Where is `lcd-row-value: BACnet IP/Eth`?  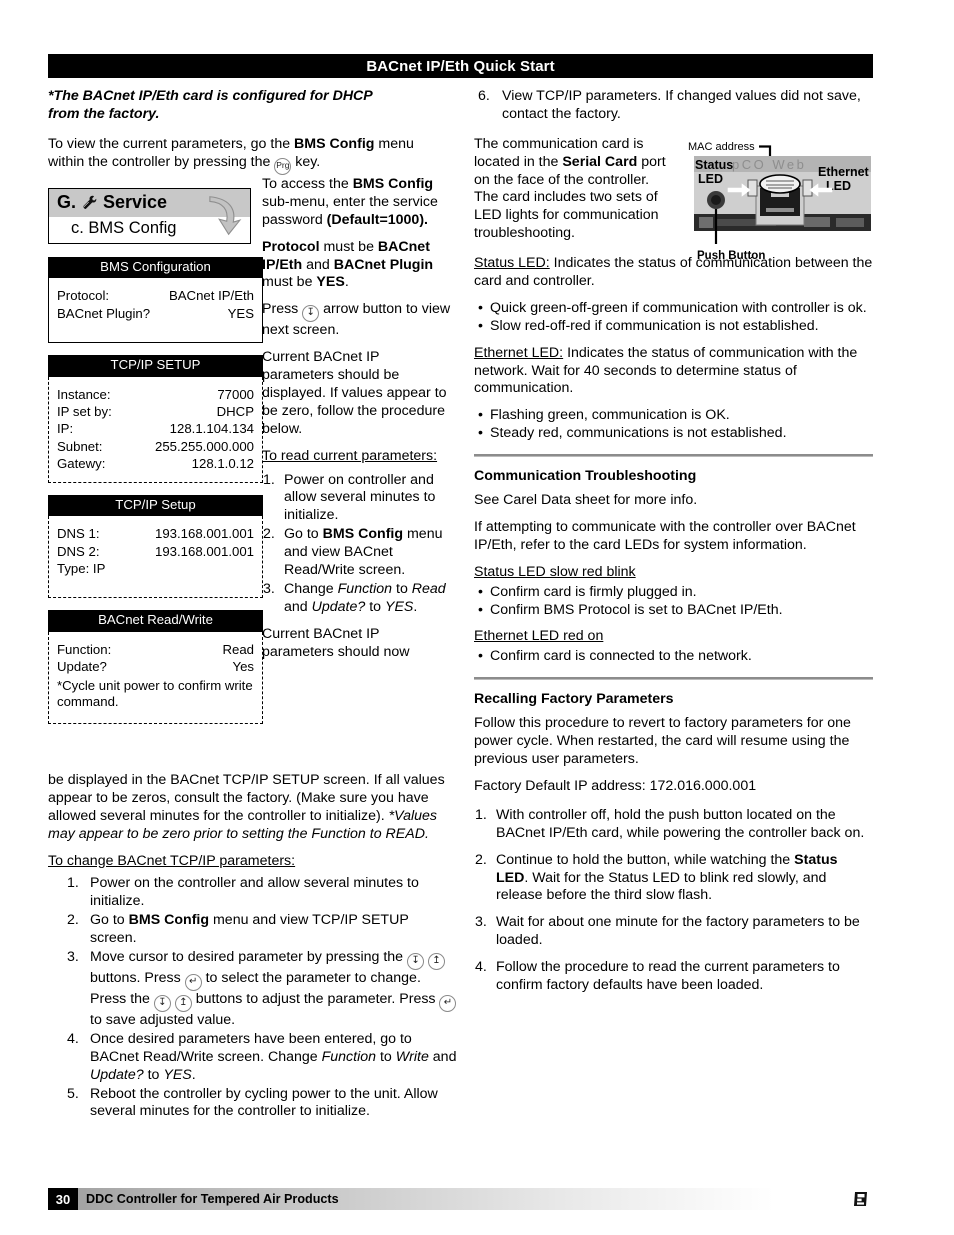
lcd-row-value: BACnet IP/Eth is located at coordinates (211, 296).